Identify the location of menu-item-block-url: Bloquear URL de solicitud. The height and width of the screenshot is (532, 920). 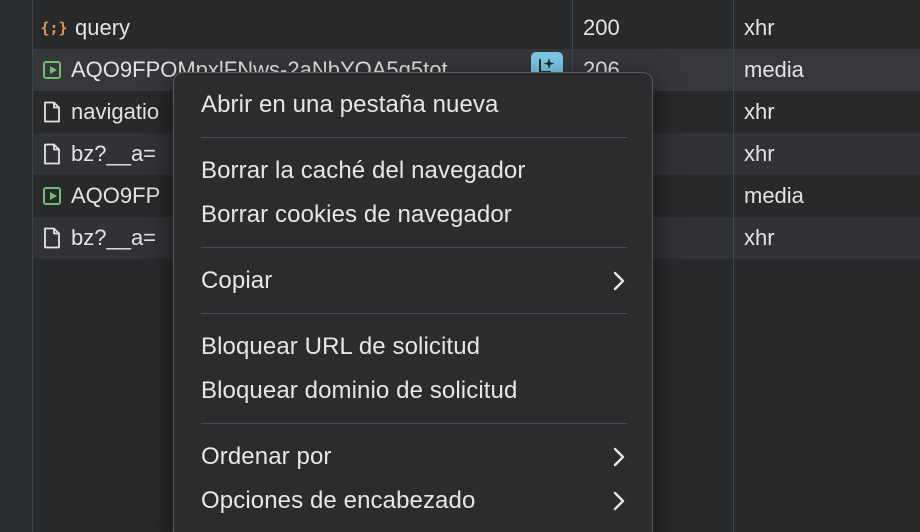
(413, 347).